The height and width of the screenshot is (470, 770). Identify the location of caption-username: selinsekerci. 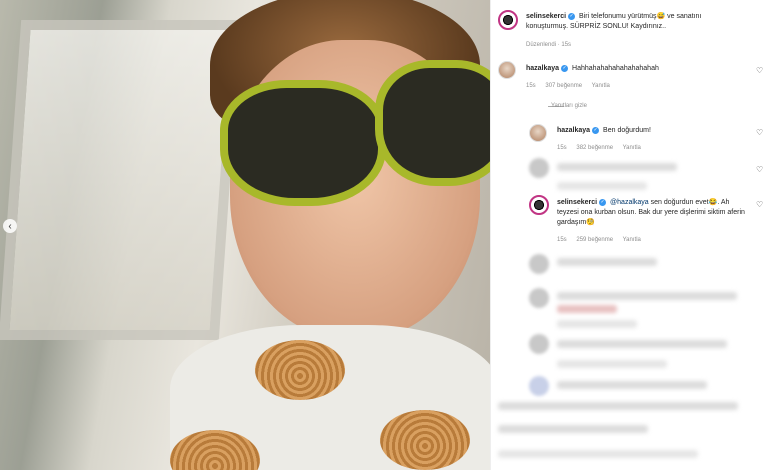
(546, 16).